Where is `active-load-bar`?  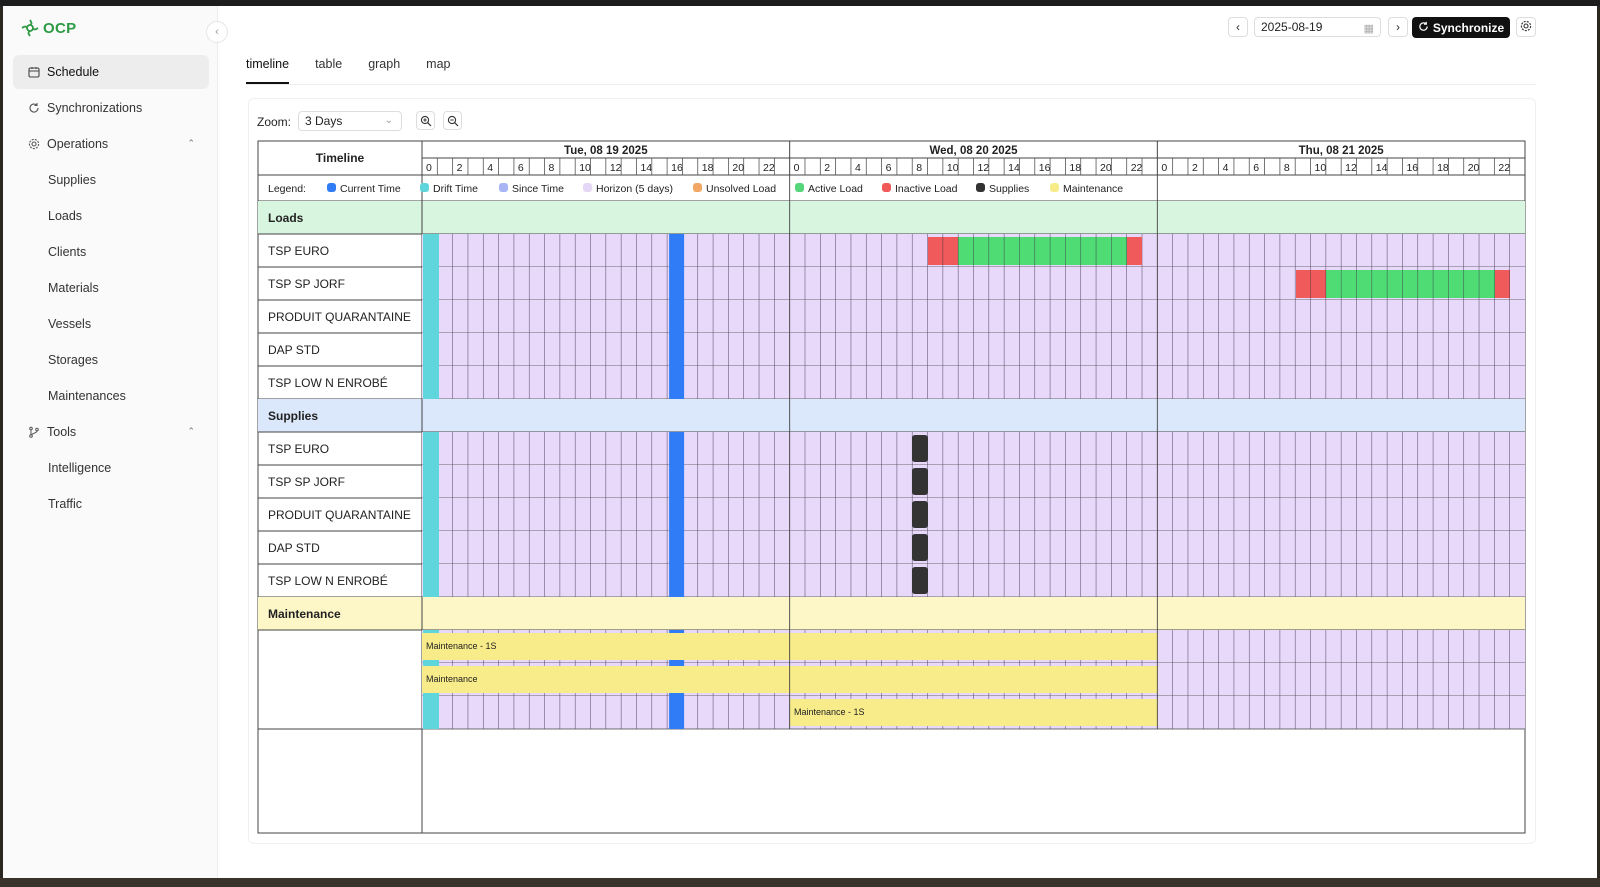
active-load-bar is located at coordinates (1403, 284).